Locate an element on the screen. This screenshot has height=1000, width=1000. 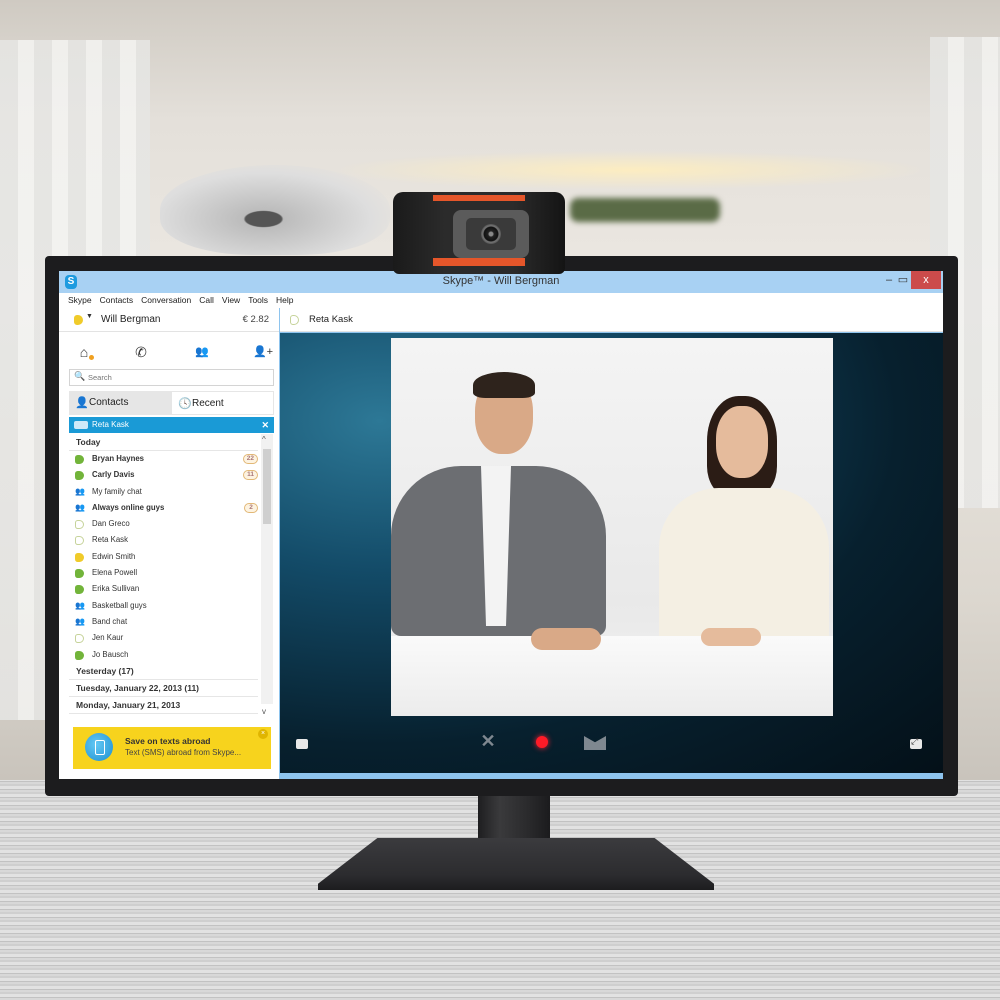
ceiling-lamp is located at coordinates (275, 210).